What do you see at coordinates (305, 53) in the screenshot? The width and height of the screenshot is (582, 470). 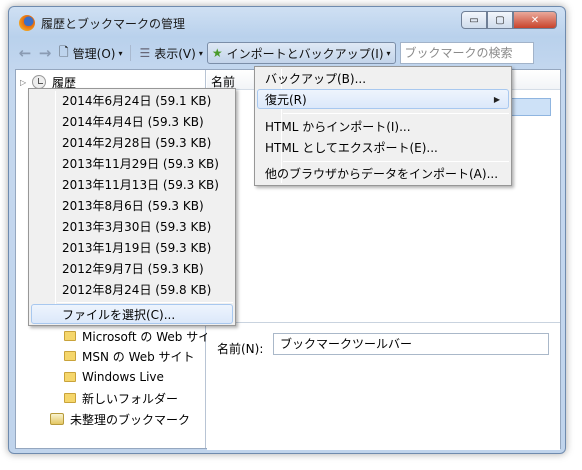 I see `import-backup-label: インポートとバックアップ(I)` at bounding box center [305, 53].